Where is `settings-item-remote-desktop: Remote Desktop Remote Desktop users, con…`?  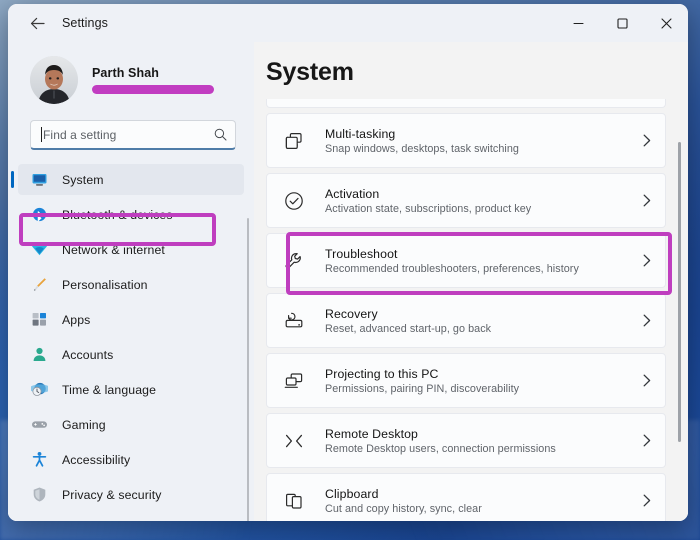
settings-item-remote-desktop: Remote Desktop Remote Desktop users, con… is located at coordinates (466, 440).